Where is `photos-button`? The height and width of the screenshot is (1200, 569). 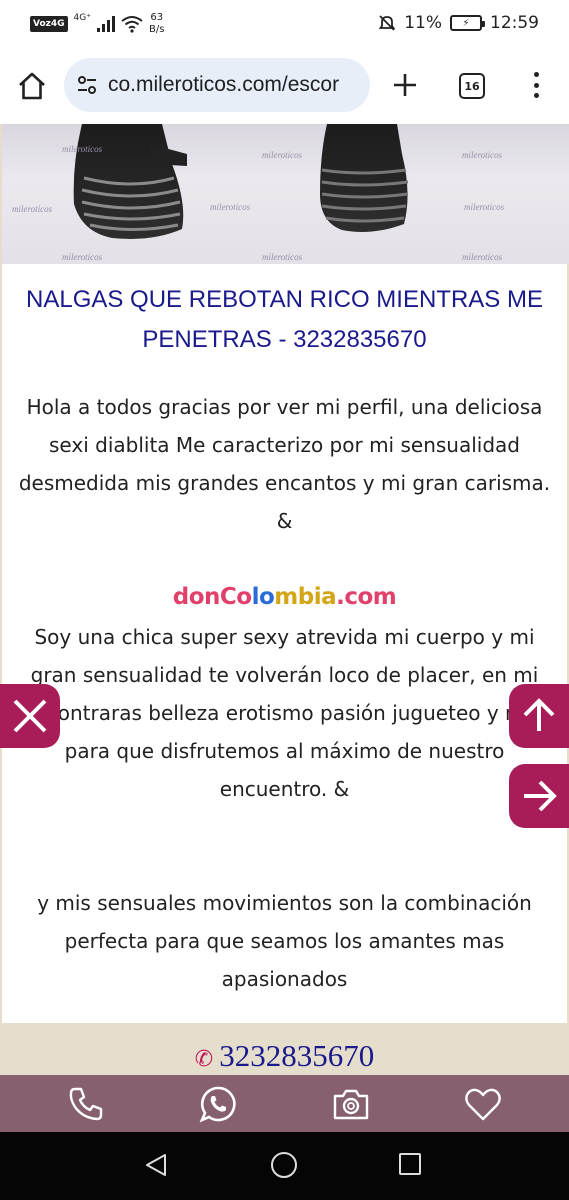 photos-button is located at coordinates (351, 1104).